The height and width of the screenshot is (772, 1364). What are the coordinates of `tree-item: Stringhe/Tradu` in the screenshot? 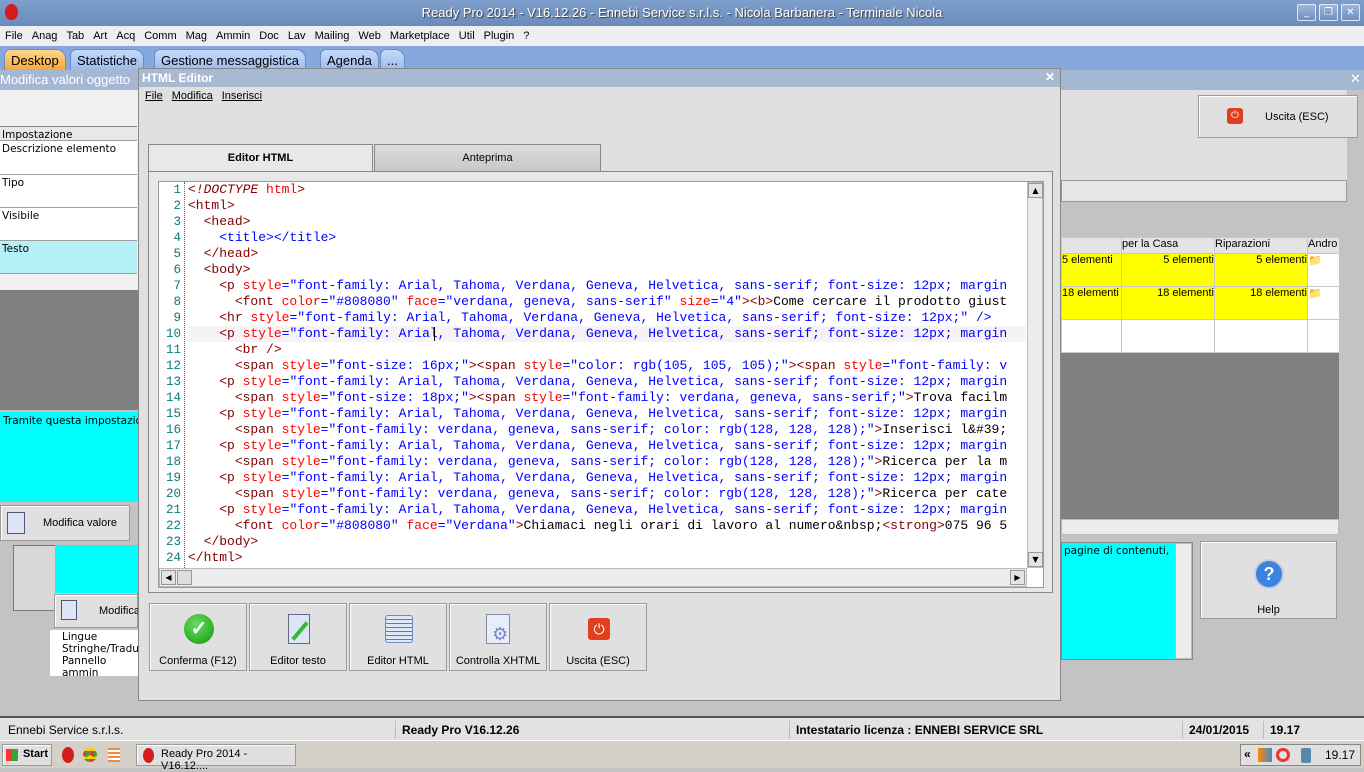 It's located at (100, 649).